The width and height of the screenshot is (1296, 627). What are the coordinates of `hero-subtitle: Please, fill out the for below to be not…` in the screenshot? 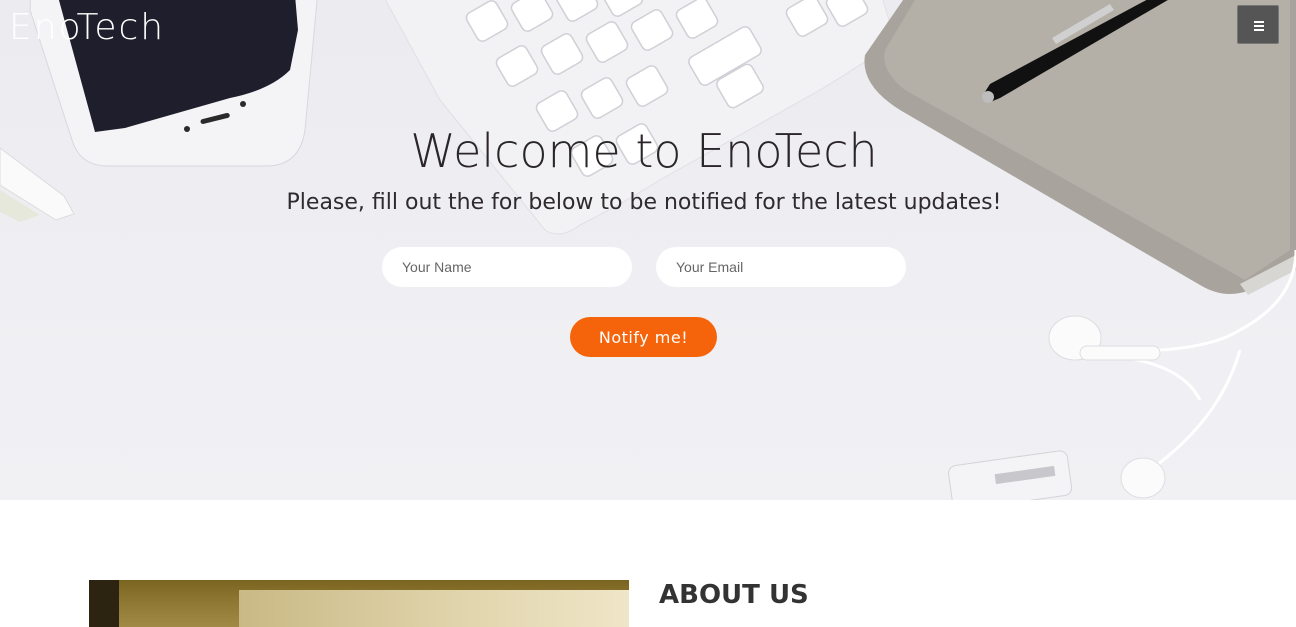 It's located at (644, 202).